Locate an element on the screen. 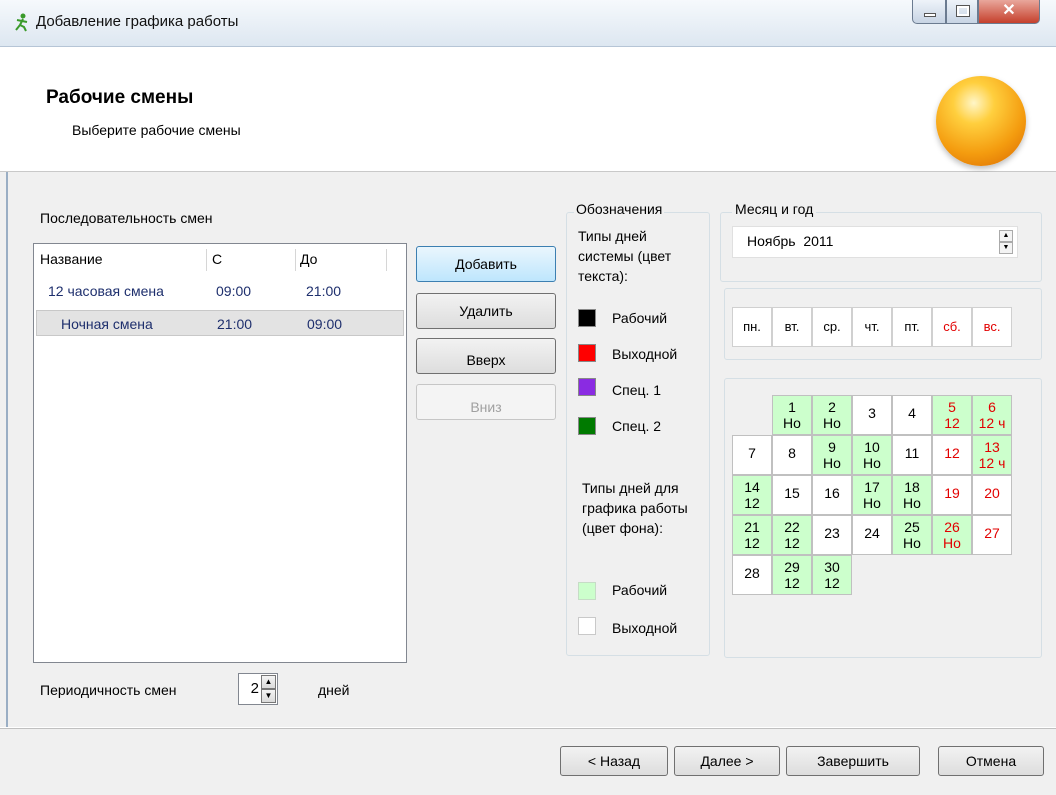 This screenshot has height=795, width=1056. move-down-button: Вниз is located at coordinates (486, 402).